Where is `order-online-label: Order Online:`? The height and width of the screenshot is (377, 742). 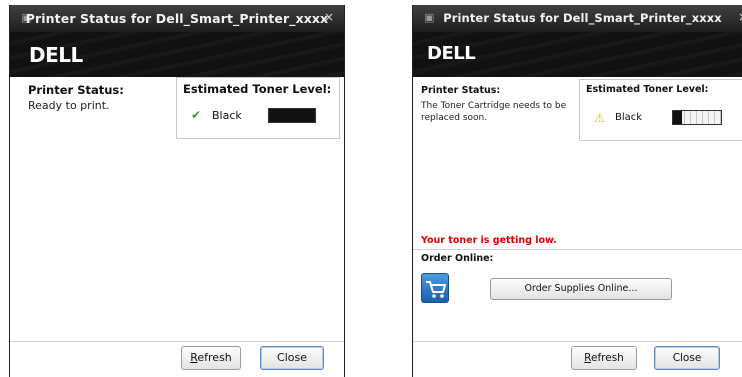 order-online-label: Order Online: is located at coordinates (457, 258).